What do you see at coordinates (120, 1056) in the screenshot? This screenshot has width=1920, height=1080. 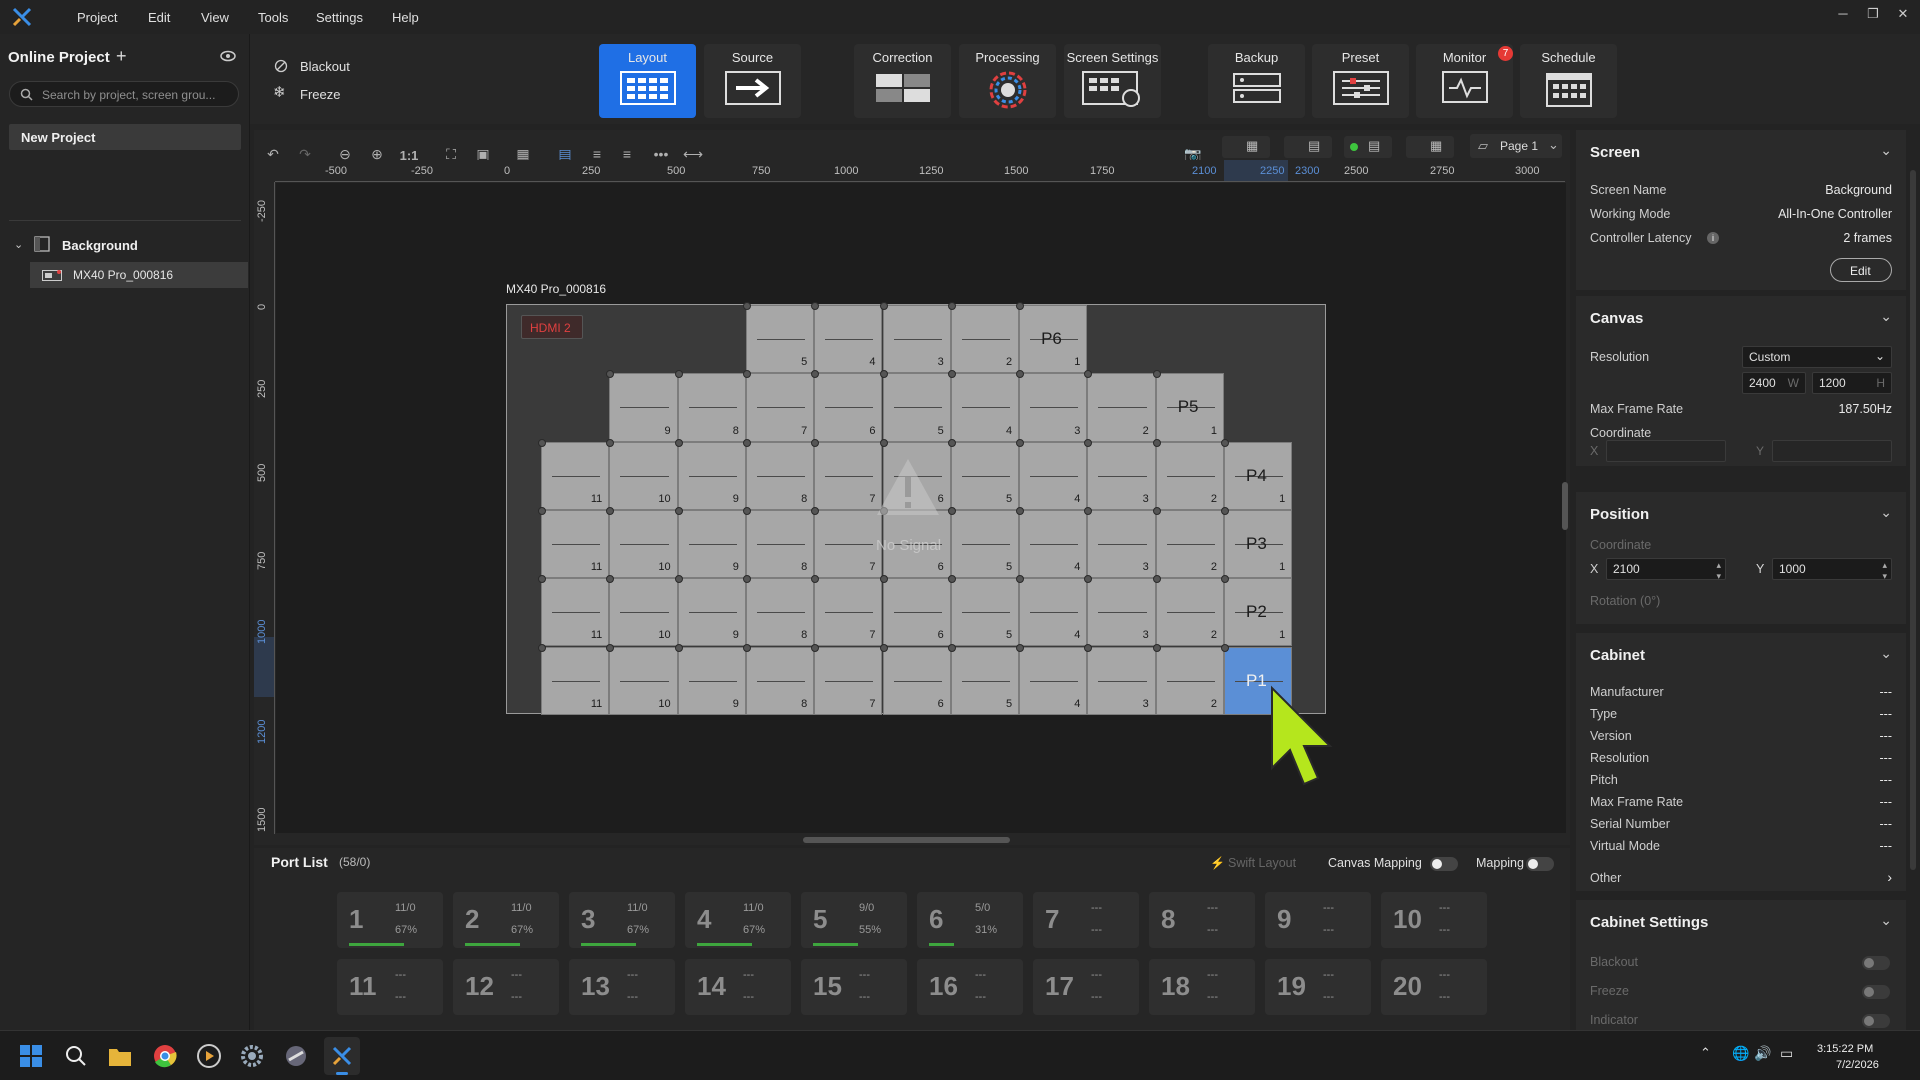 I see `file-explorer-icon` at bounding box center [120, 1056].